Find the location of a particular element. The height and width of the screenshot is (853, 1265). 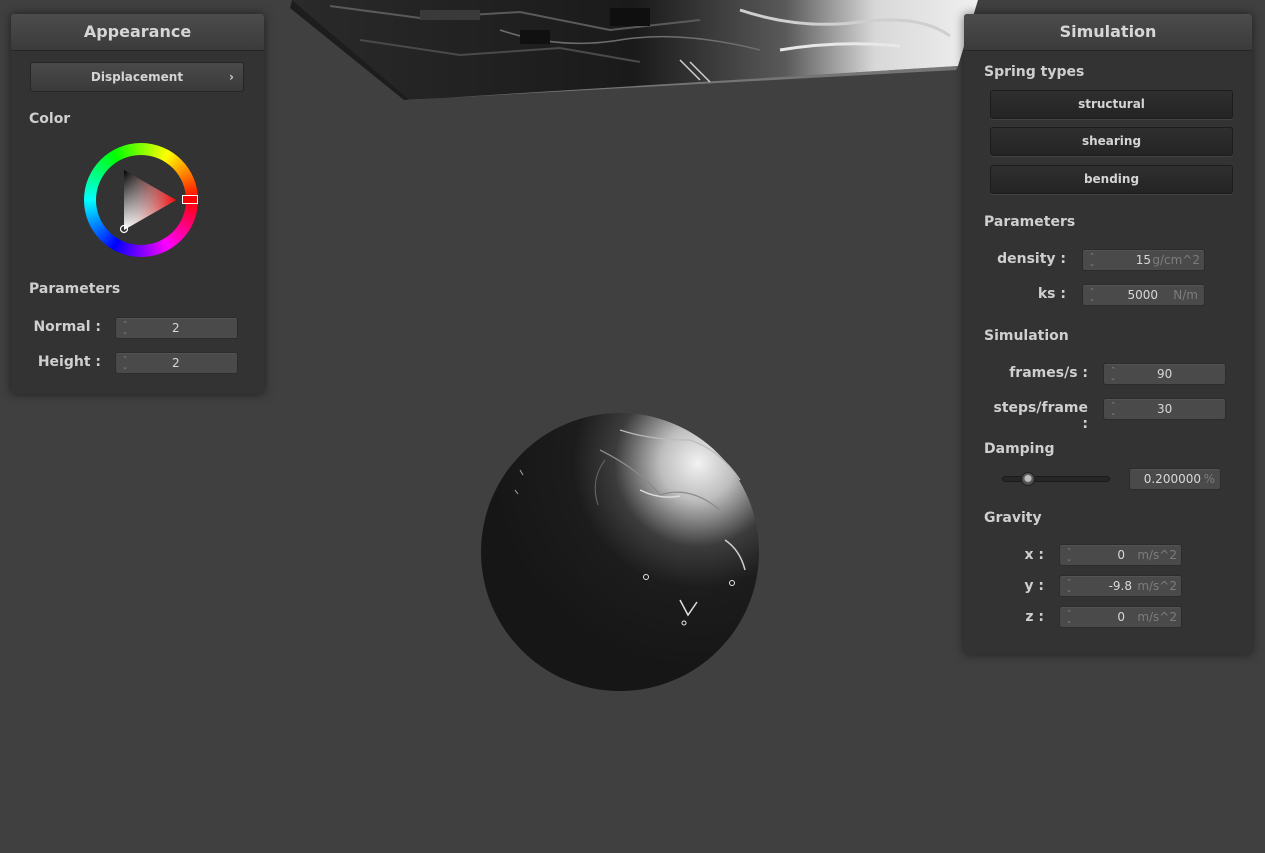

saturation-triangle is located at coordinates (141, 200).